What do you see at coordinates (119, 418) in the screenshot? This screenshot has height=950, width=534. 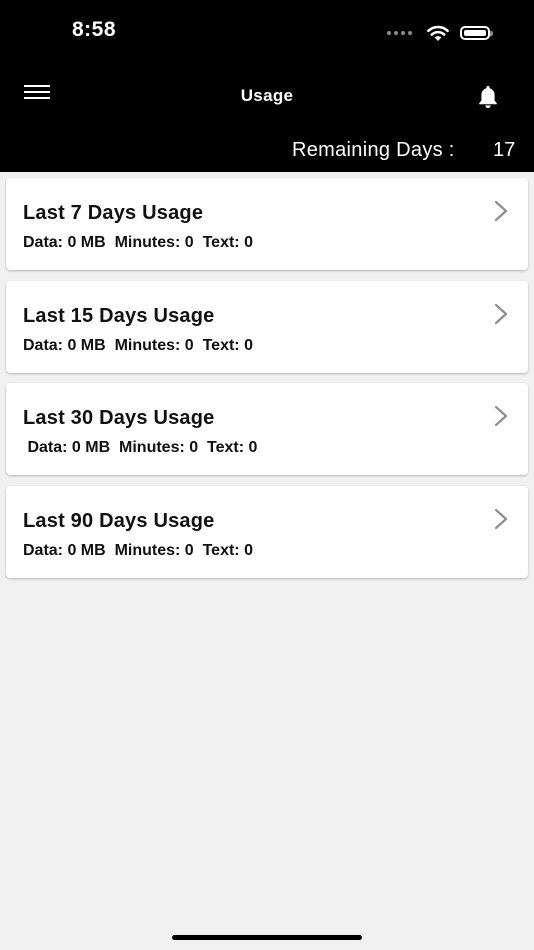 I see `card-title: Last 30 Days Usage` at bounding box center [119, 418].